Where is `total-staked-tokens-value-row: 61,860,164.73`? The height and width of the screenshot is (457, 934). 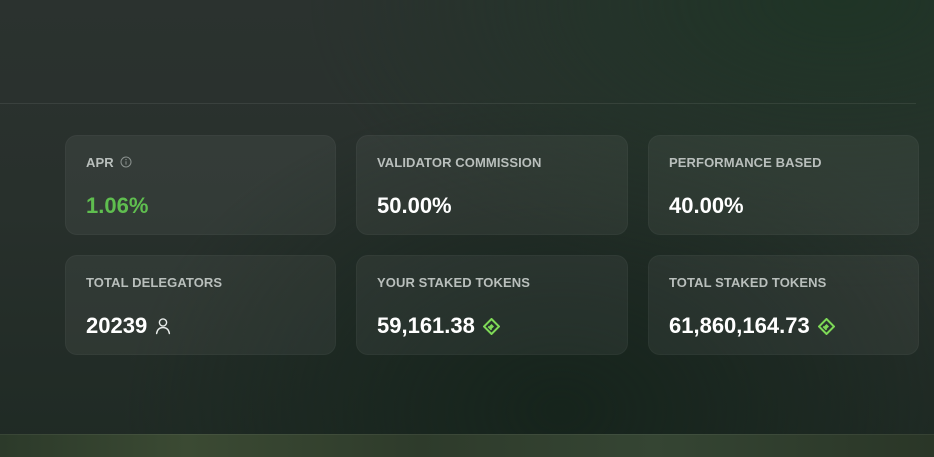 total-staked-tokens-value-row: 61,860,164.73 is located at coordinates (783, 326).